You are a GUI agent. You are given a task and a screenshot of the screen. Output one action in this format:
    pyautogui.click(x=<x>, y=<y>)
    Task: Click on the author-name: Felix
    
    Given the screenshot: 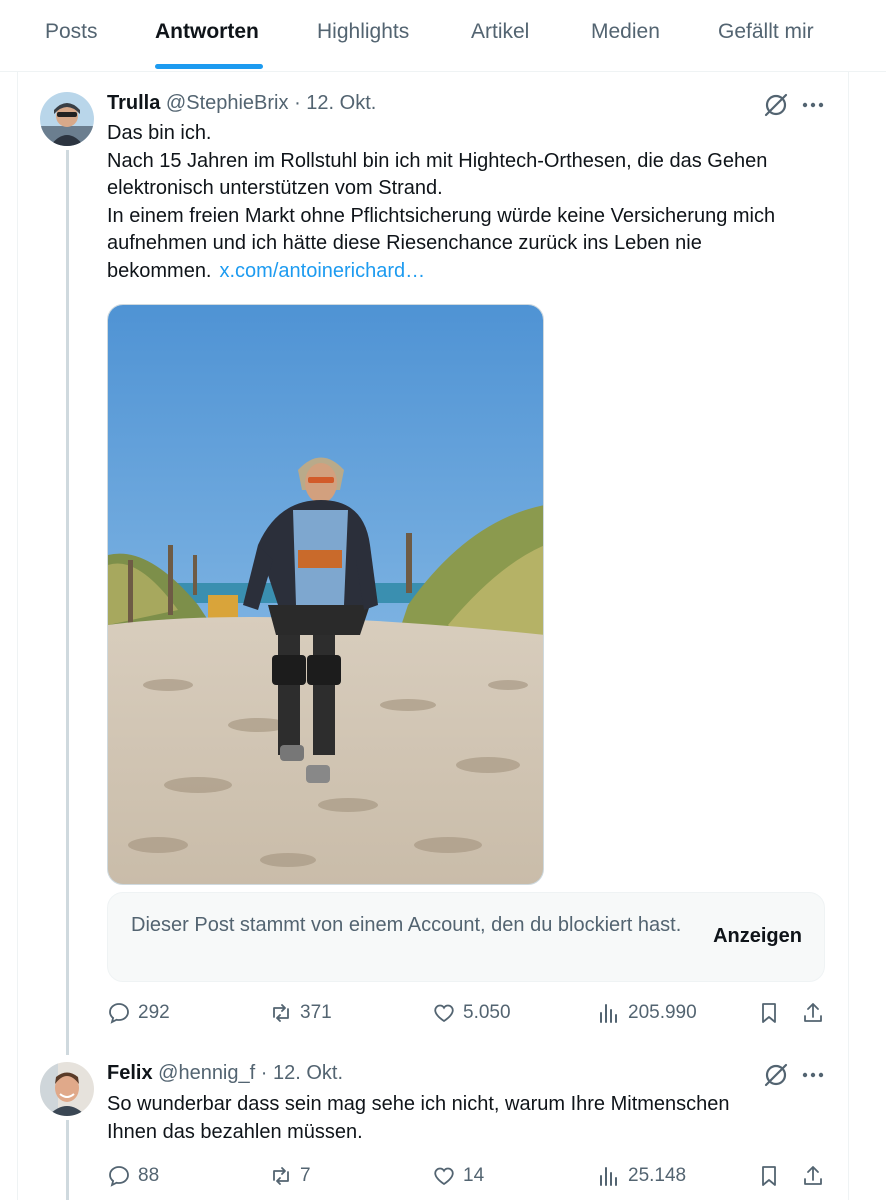 What is the action you would take?
    pyautogui.click(x=130, y=1073)
    